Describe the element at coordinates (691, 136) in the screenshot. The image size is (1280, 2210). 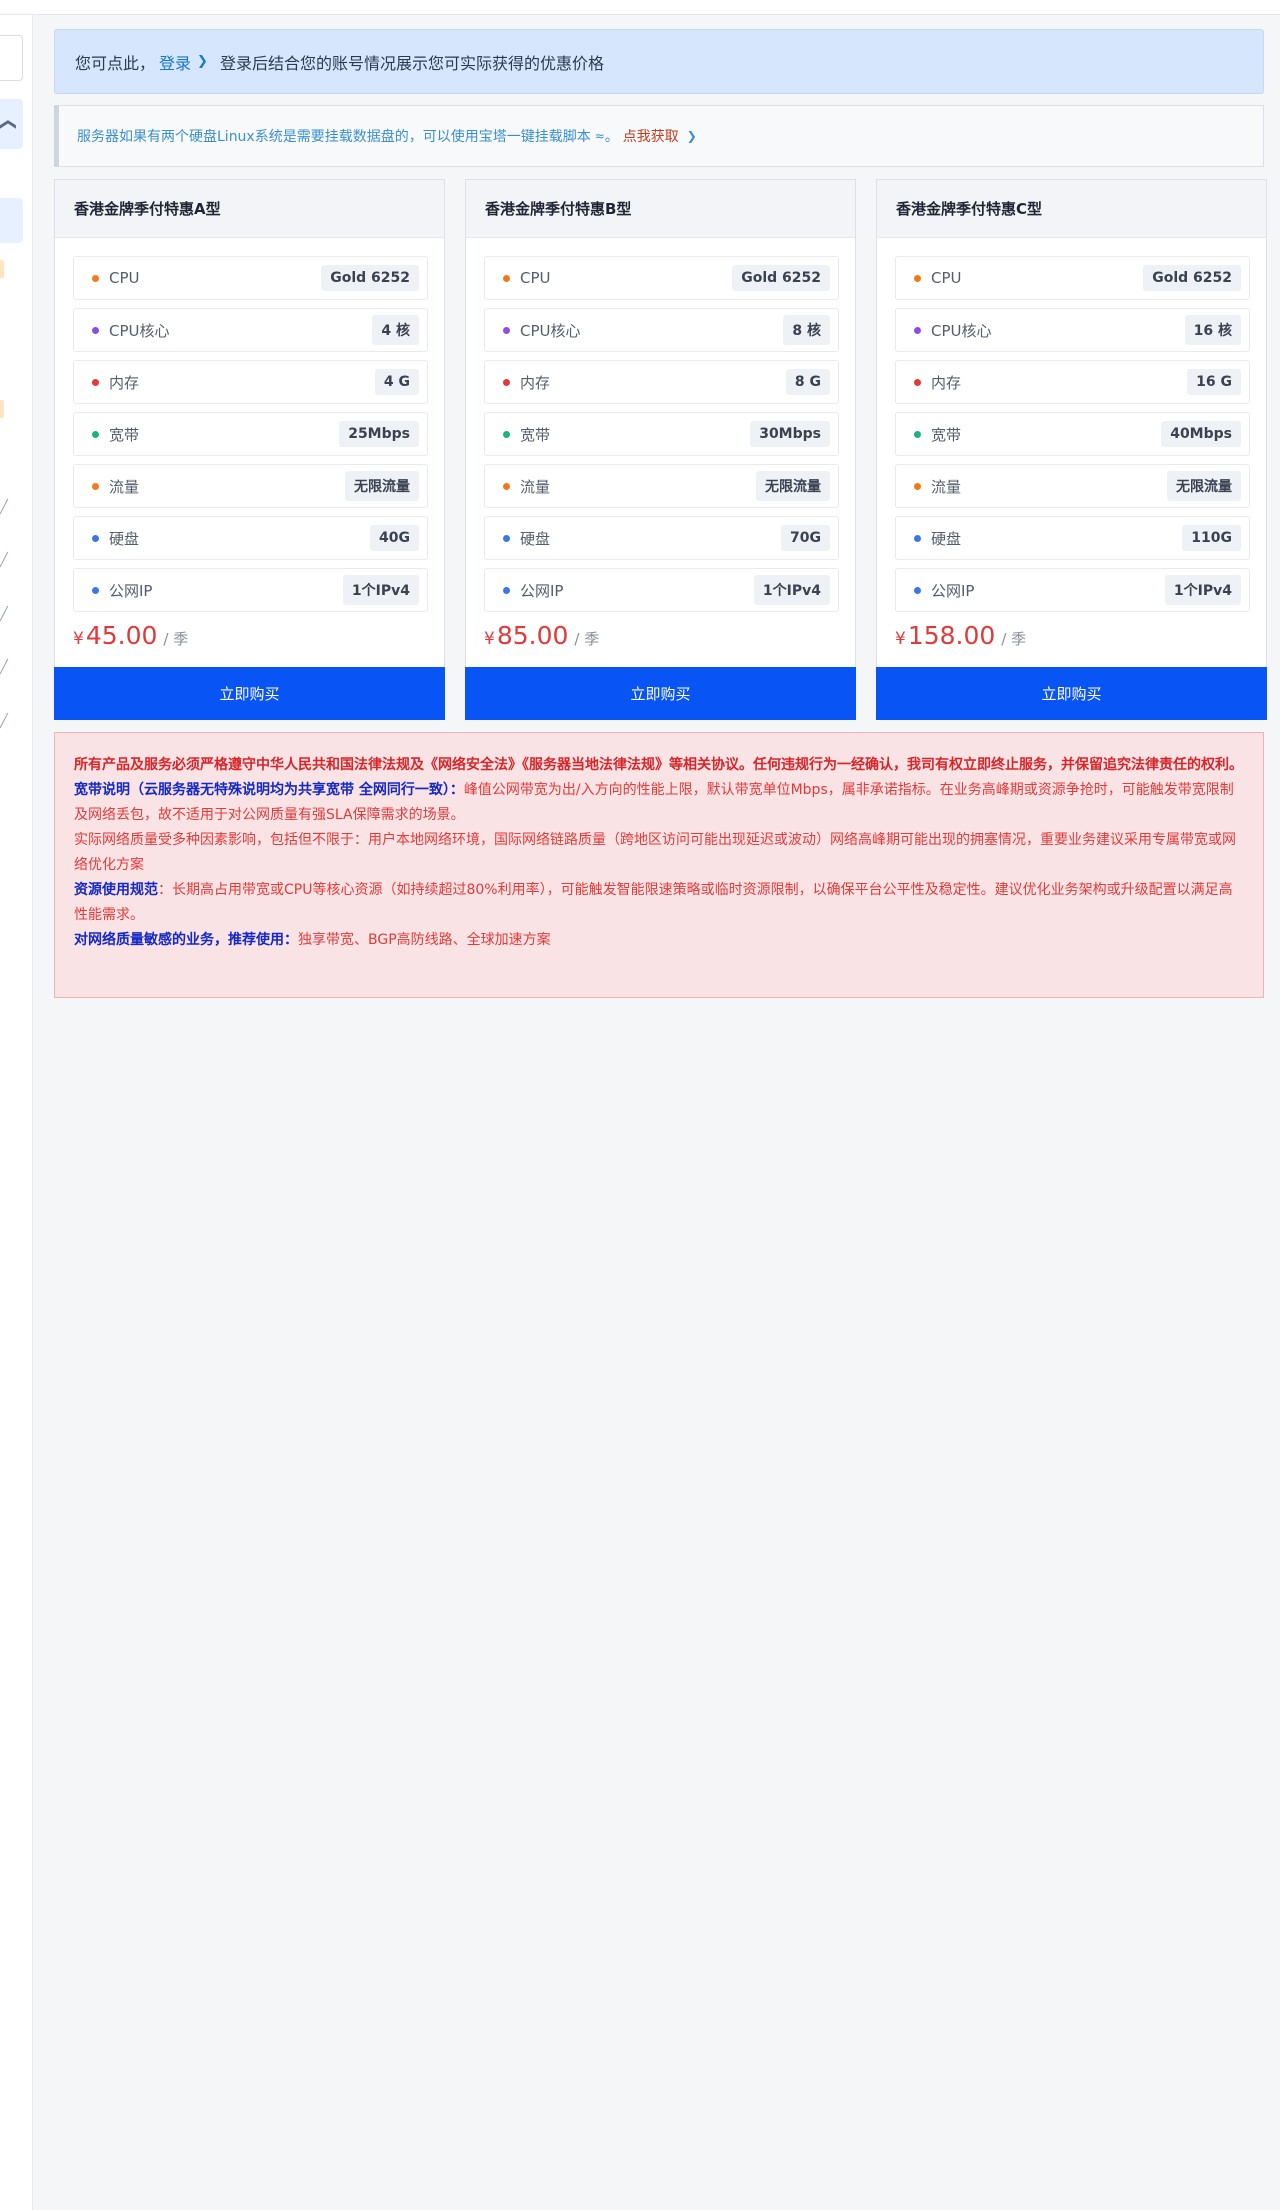
I see `chevron-right-icon: ❯` at that location.